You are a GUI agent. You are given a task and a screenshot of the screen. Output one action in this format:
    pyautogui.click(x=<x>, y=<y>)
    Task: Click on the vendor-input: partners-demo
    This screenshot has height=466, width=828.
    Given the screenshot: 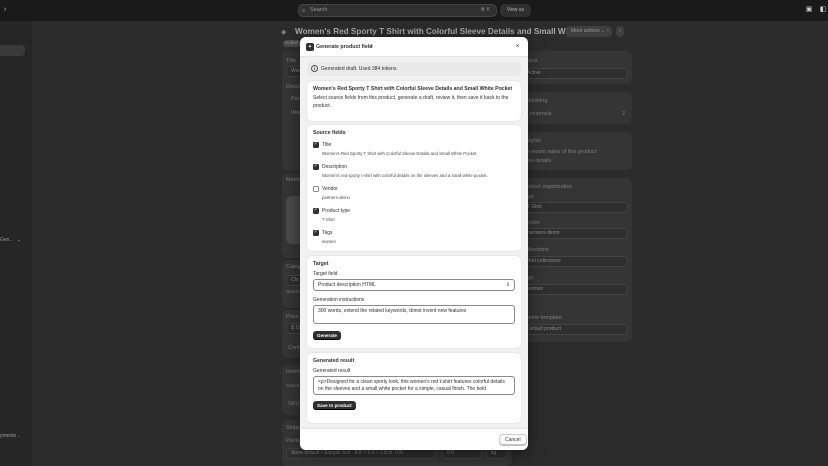 What is the action you would take?
    pyautogui.click(x=575, y=233)
    